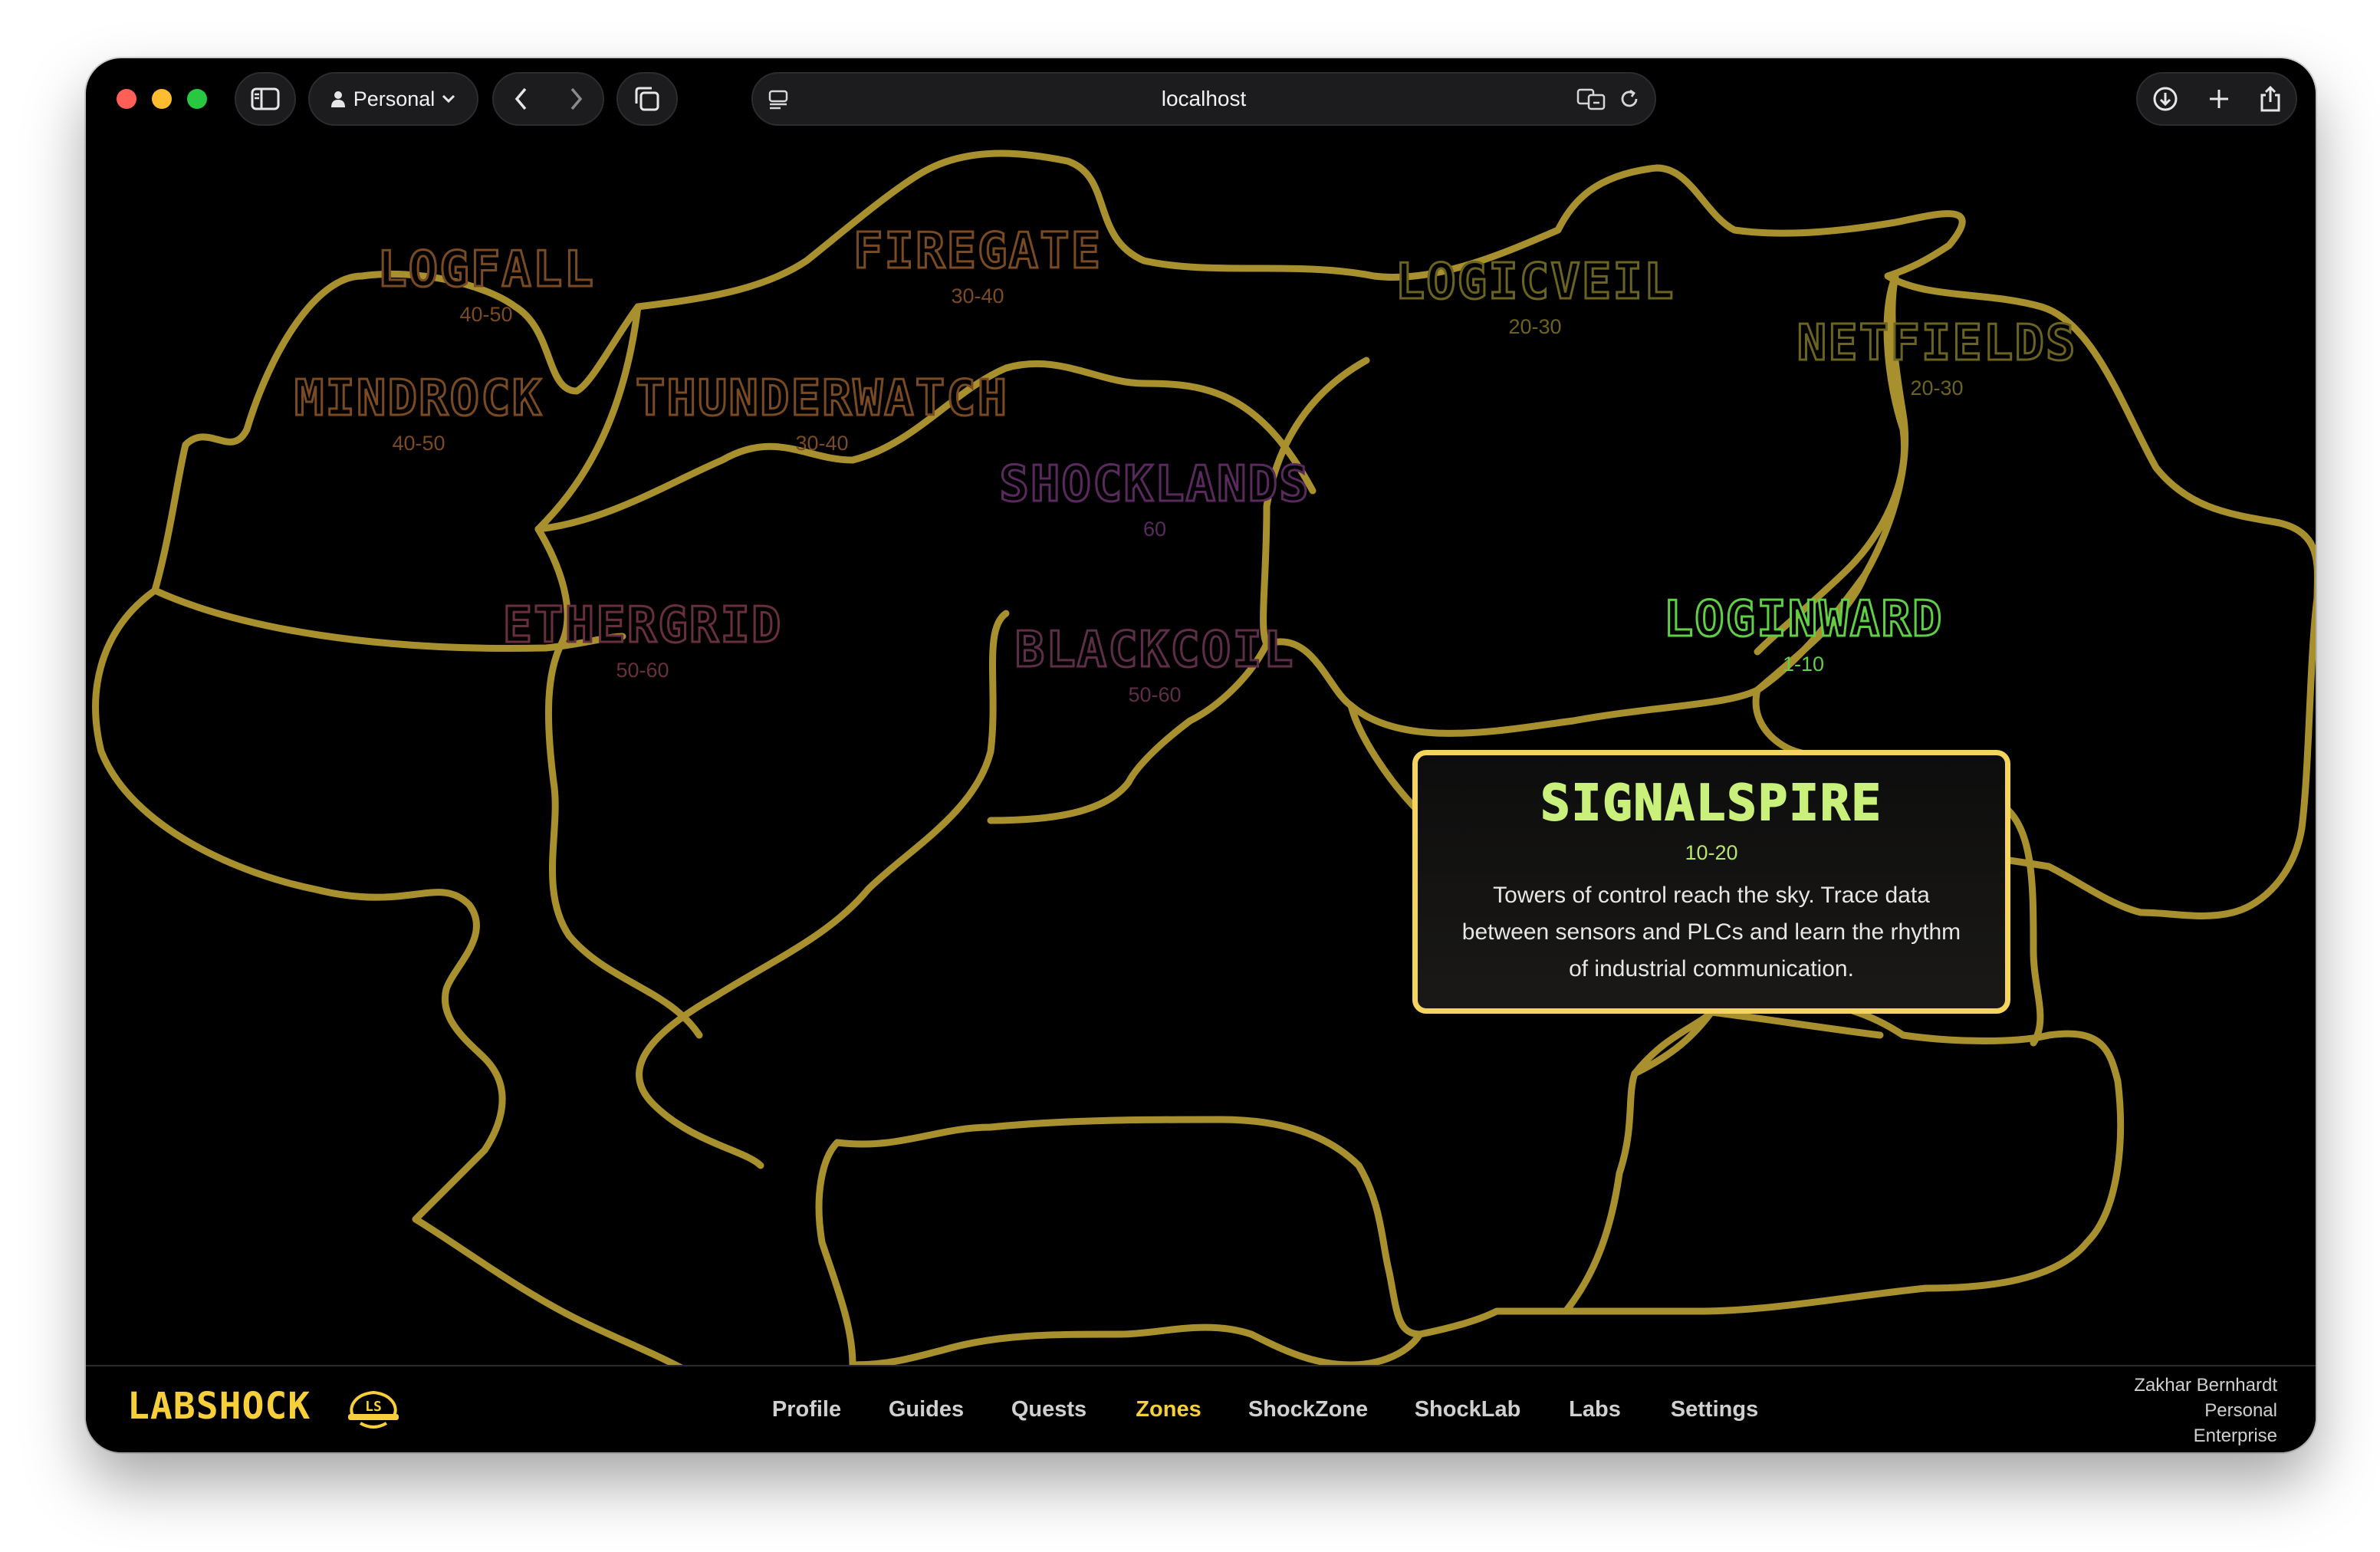 This screenshot has width=2380, height=1552. Describe the element at coordinates (548, 99) in the screenshot. I see `history-nav` at that location.